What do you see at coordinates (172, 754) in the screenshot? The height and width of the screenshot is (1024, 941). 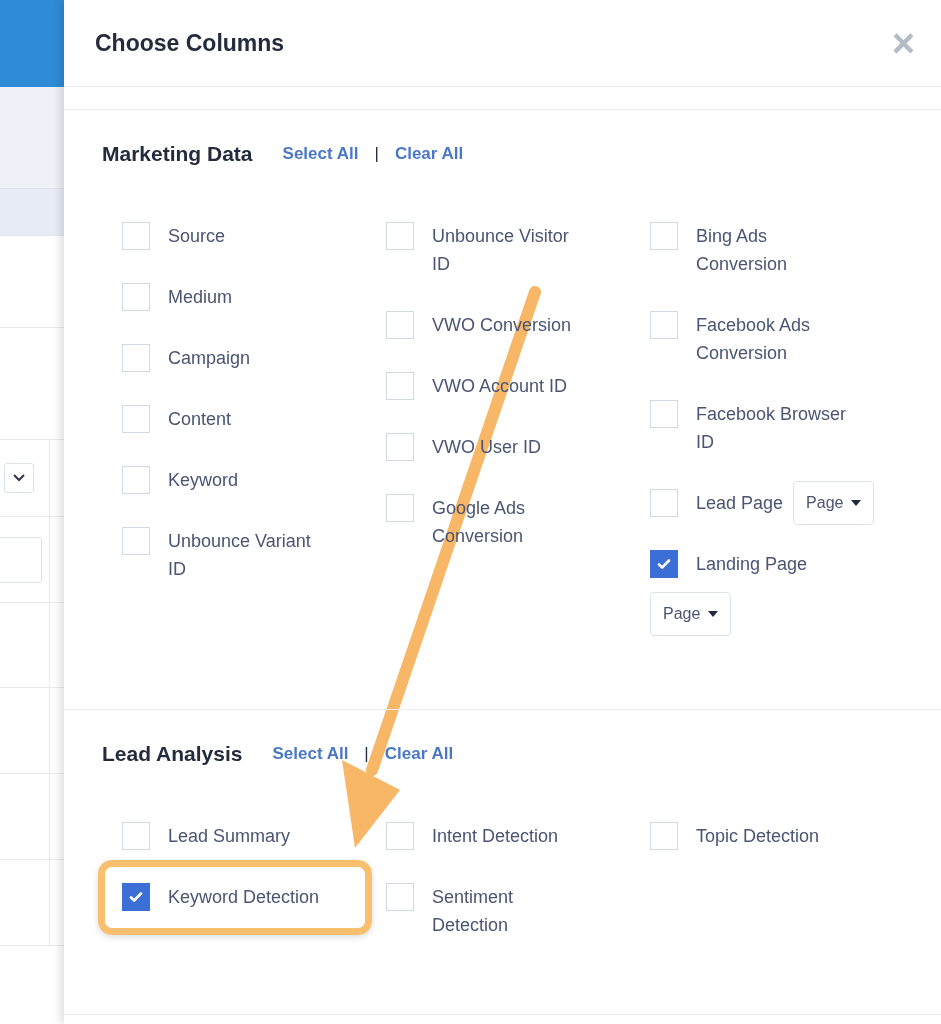 I see `section-title: Lead Analysis` at bounding box center [172, 754].